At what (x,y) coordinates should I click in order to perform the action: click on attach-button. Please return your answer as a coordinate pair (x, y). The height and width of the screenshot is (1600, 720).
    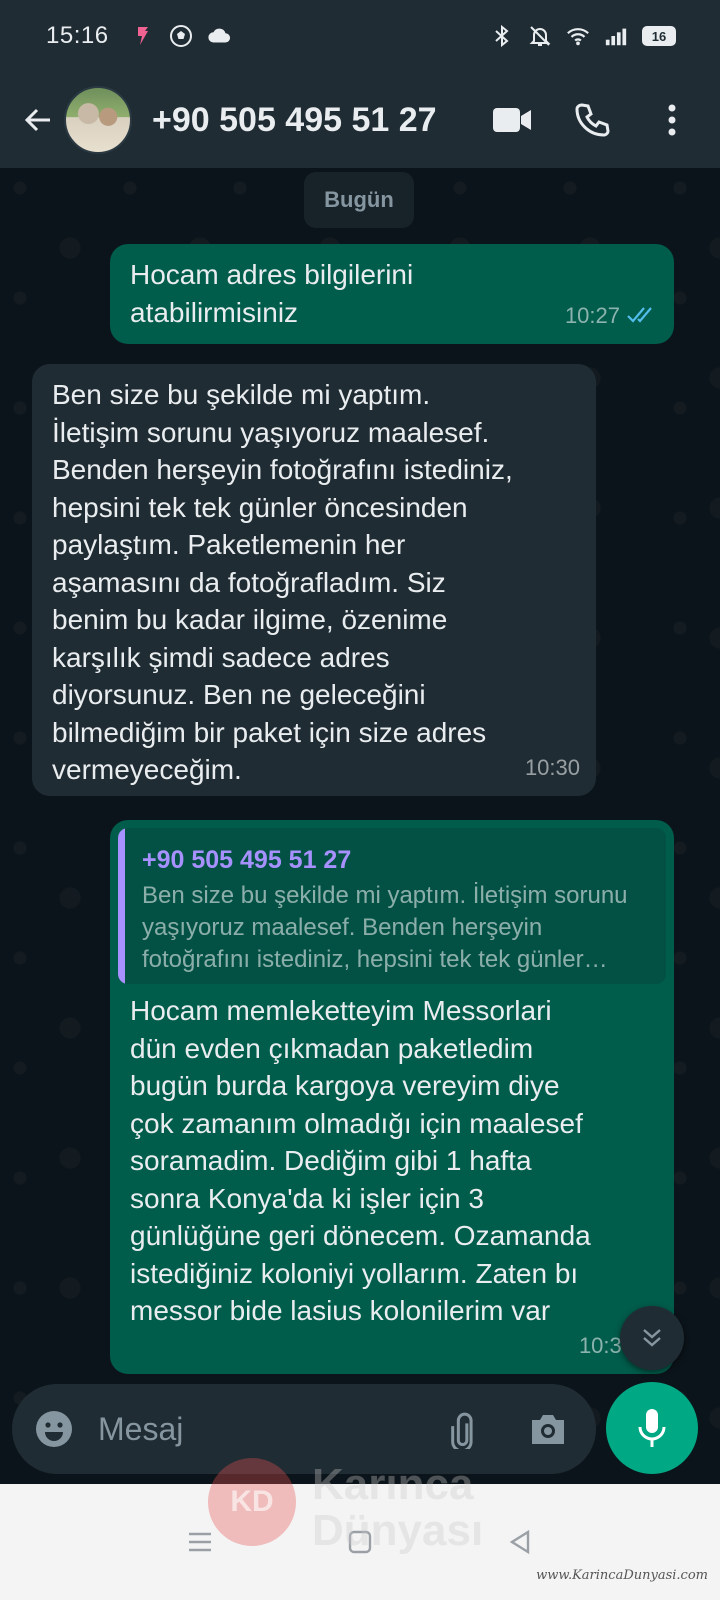
    Looking at the image, I should click on (464, 1429).